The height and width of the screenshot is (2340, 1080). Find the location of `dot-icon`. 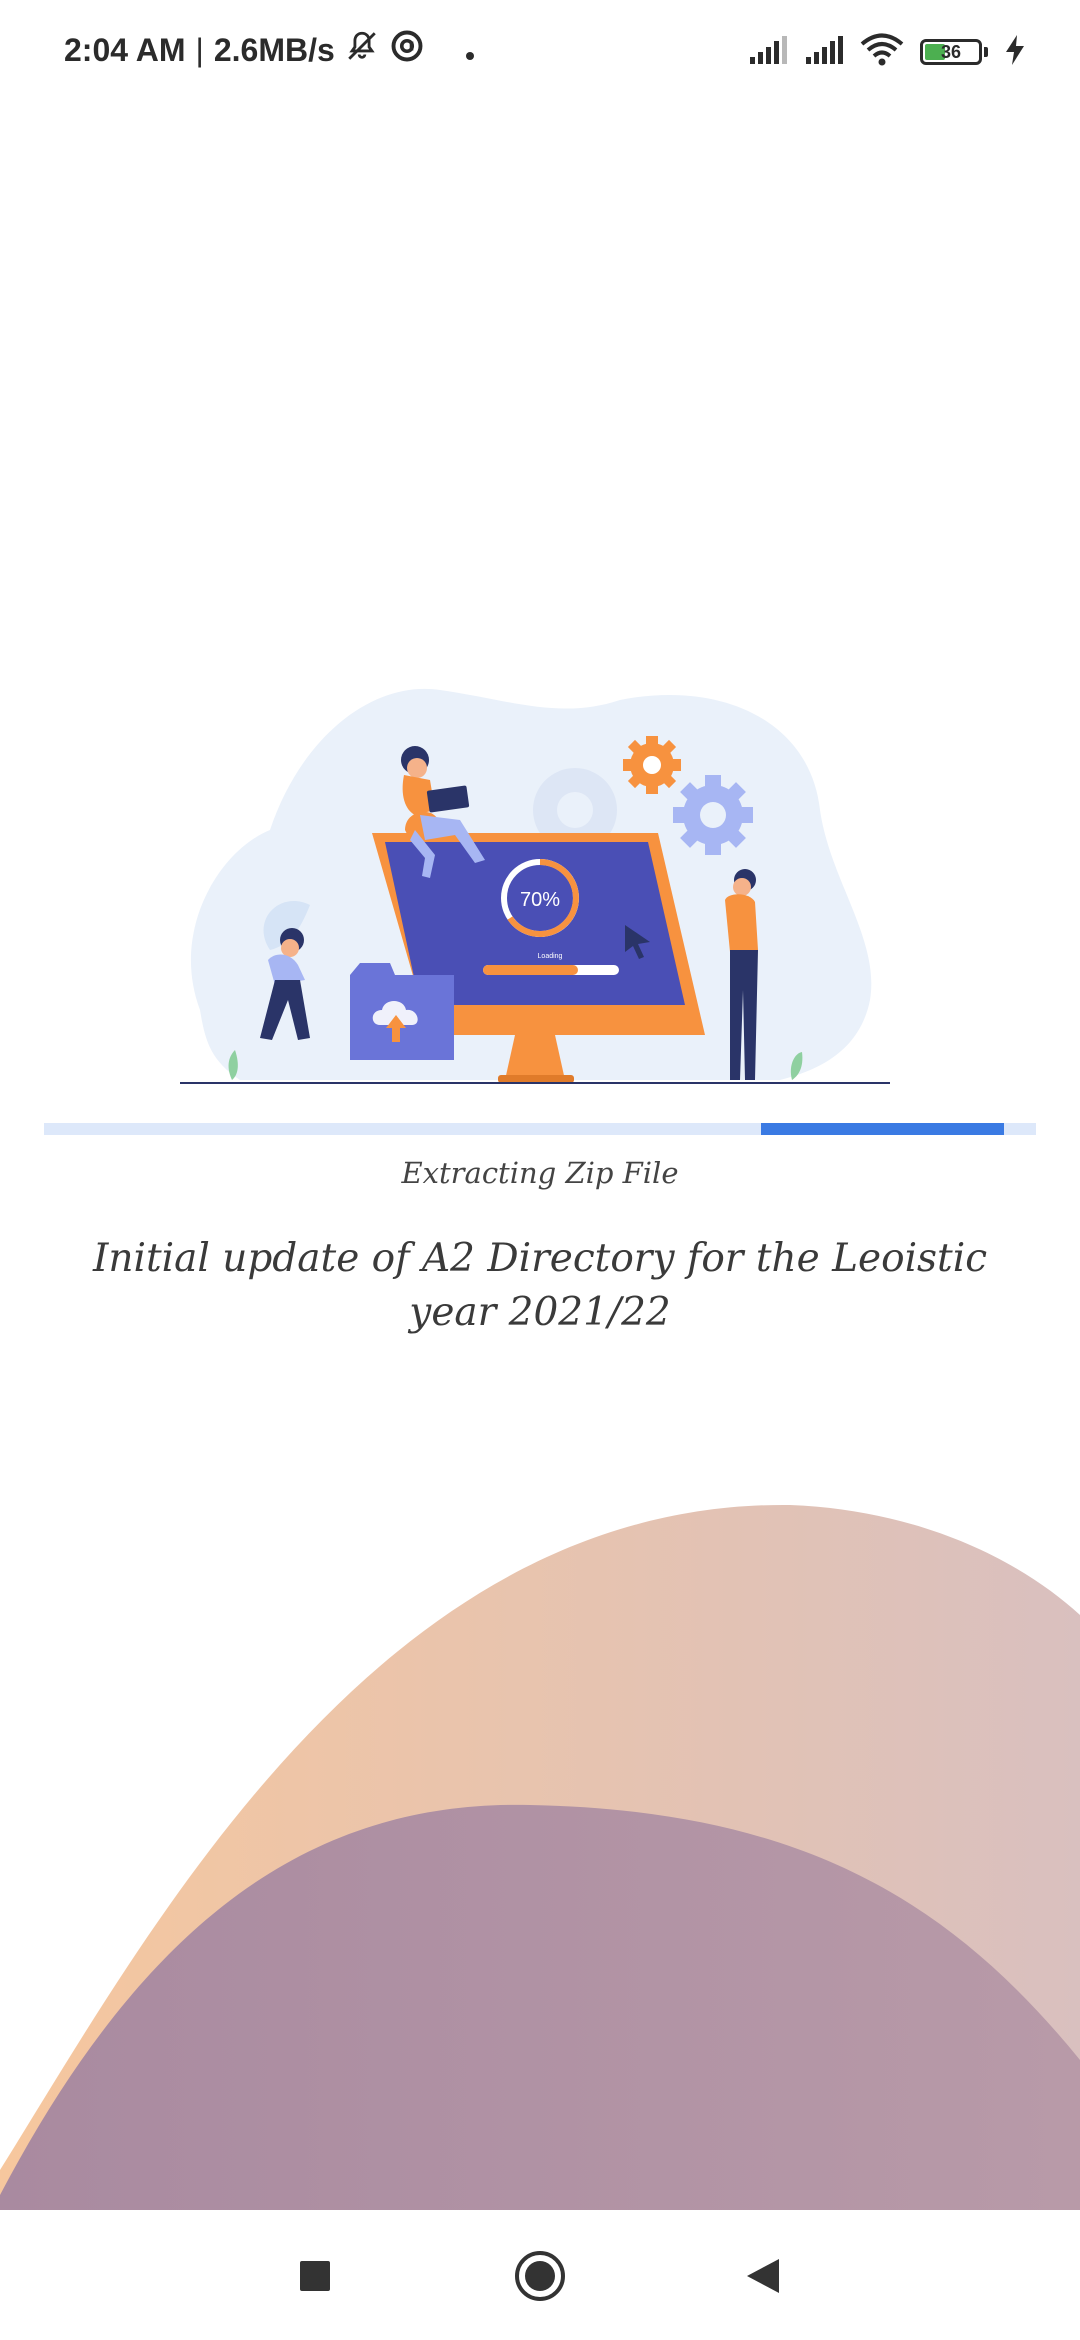

dot-icon is located at coordinates (470, 50).